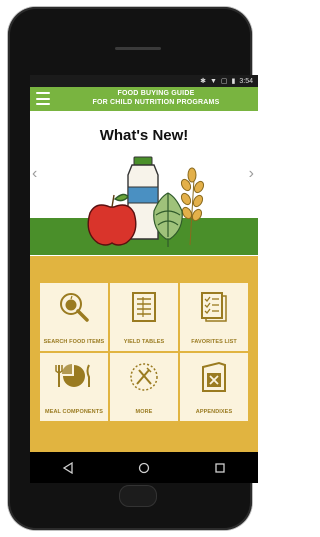  Describe the element at coordinates (72, 375) in the screenshot. I see `meal-pie-icon` at that location.